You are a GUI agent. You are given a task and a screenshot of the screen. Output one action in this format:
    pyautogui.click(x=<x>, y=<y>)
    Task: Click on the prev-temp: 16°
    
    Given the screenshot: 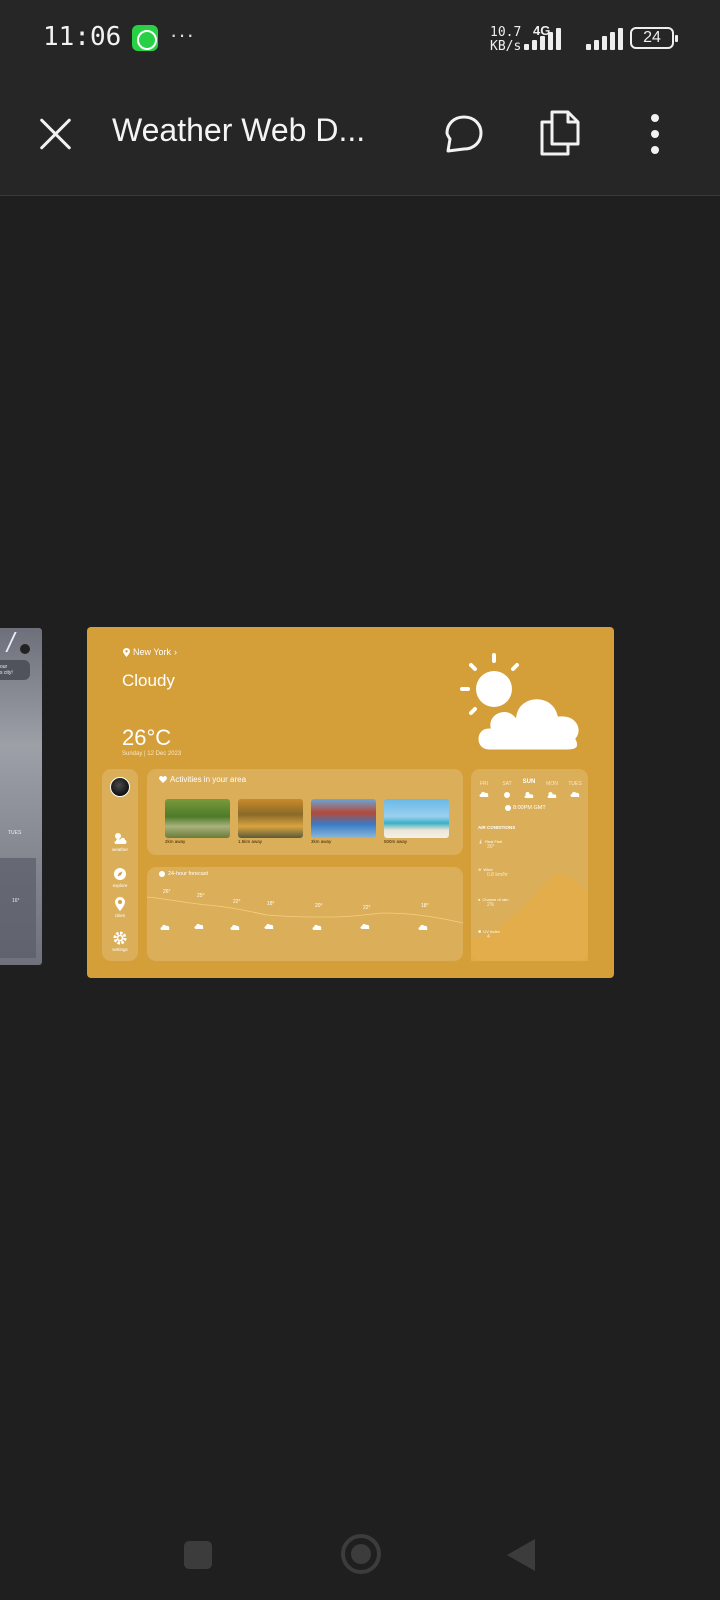 What is the action you would take?
    pyautogui.click(x=16, y=901)
    